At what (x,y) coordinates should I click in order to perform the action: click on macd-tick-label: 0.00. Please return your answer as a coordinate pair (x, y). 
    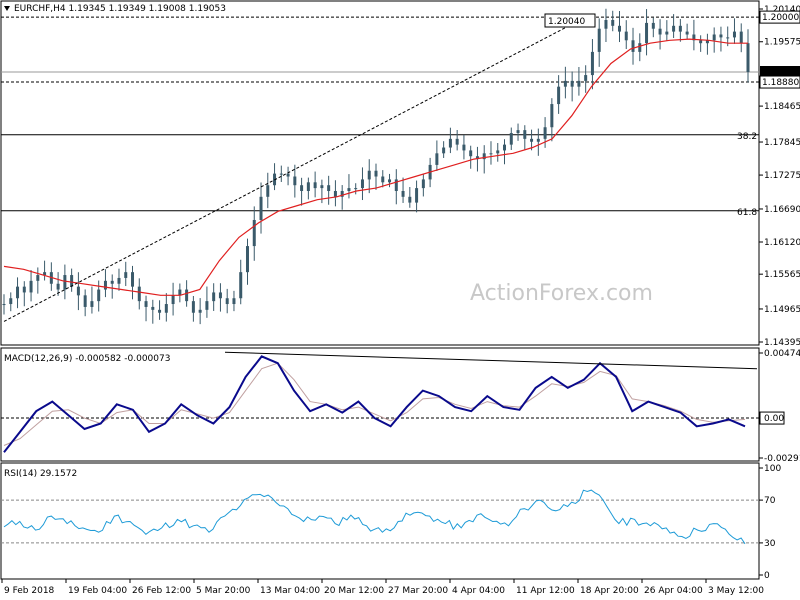
    Looking at the image, I should click on (774, 419).